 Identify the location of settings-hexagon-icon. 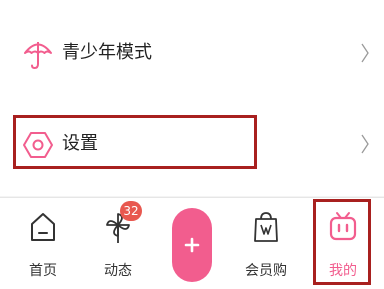
(38, 145).